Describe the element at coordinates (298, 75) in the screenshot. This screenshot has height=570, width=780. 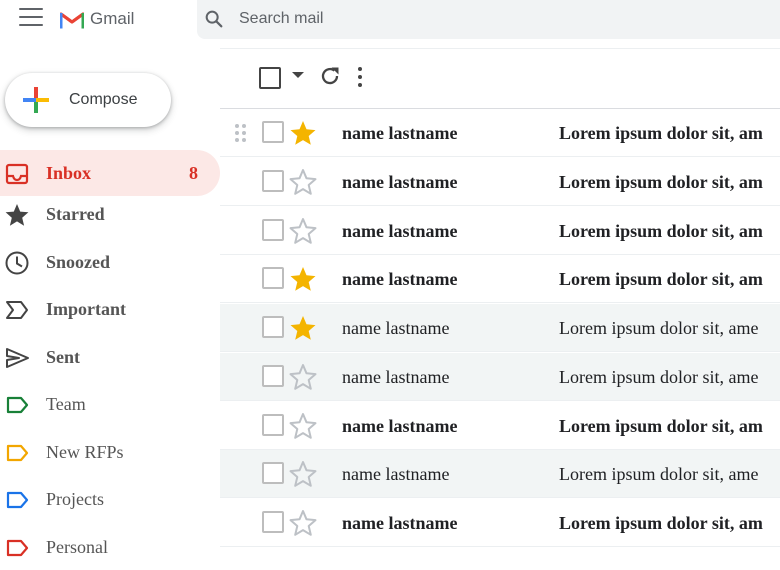
I see `select-dropdown-icon` at that location.